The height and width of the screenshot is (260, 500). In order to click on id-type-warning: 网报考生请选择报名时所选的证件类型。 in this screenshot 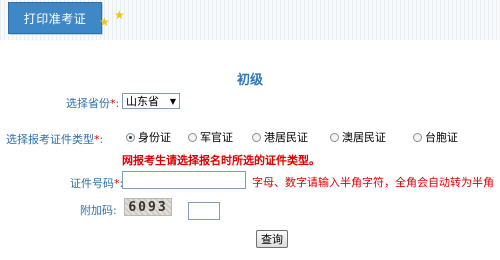, I will do `click(221, 160)`.